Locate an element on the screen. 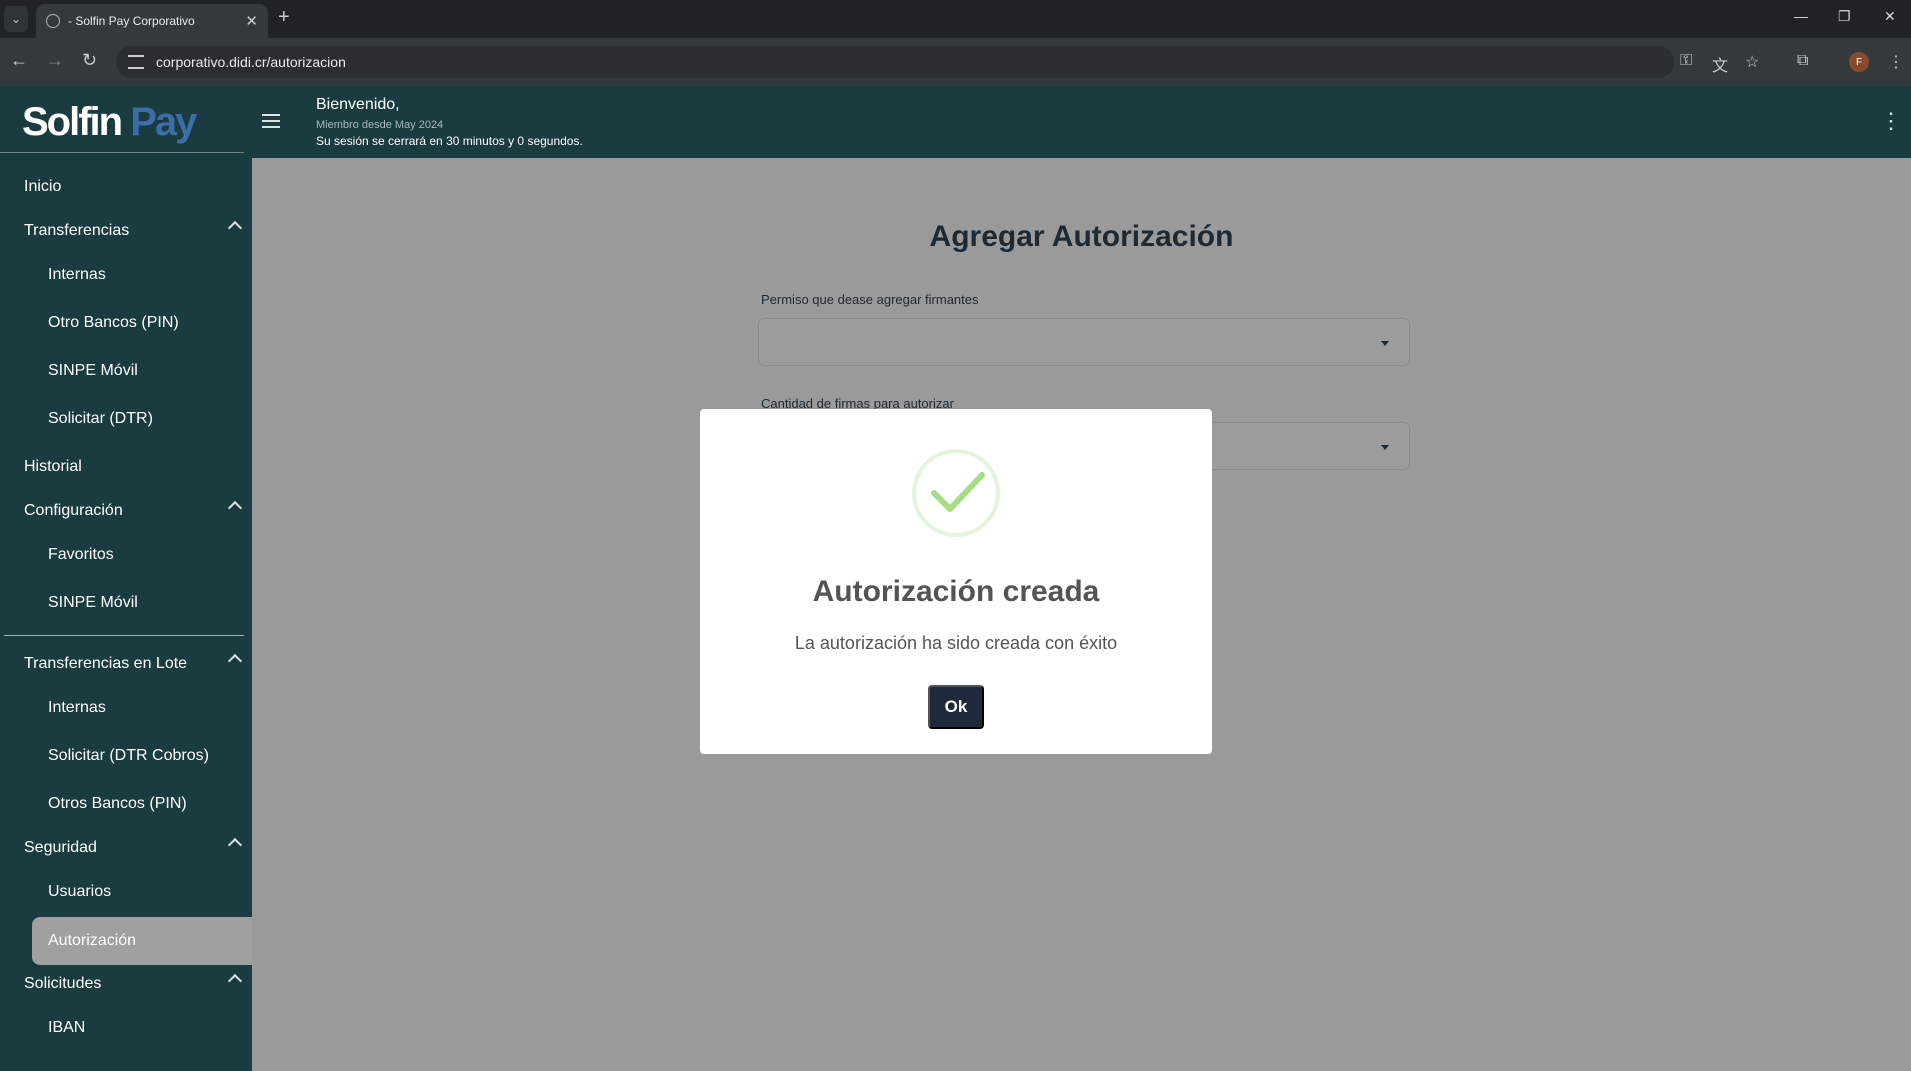 This screenshot has width=1911, height=1071. profile-avatar: F is located at coordinates (1859, 62).